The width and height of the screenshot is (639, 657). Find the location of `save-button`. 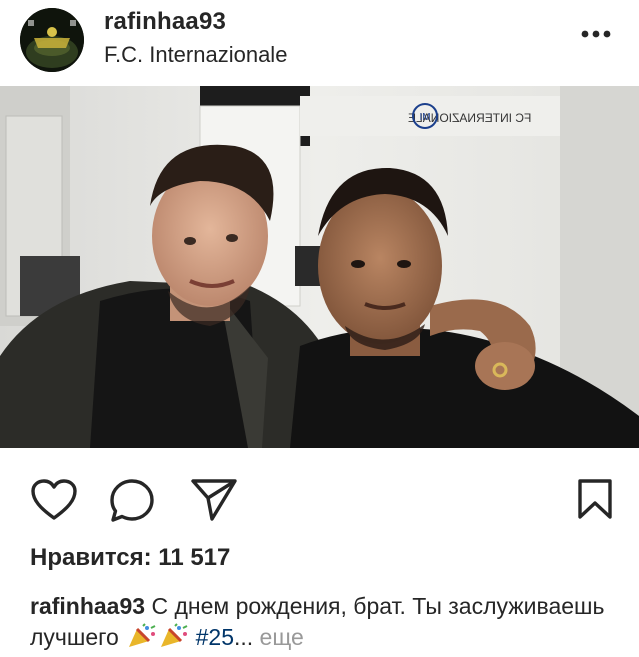

save-button is located at coordinates (595, 501).